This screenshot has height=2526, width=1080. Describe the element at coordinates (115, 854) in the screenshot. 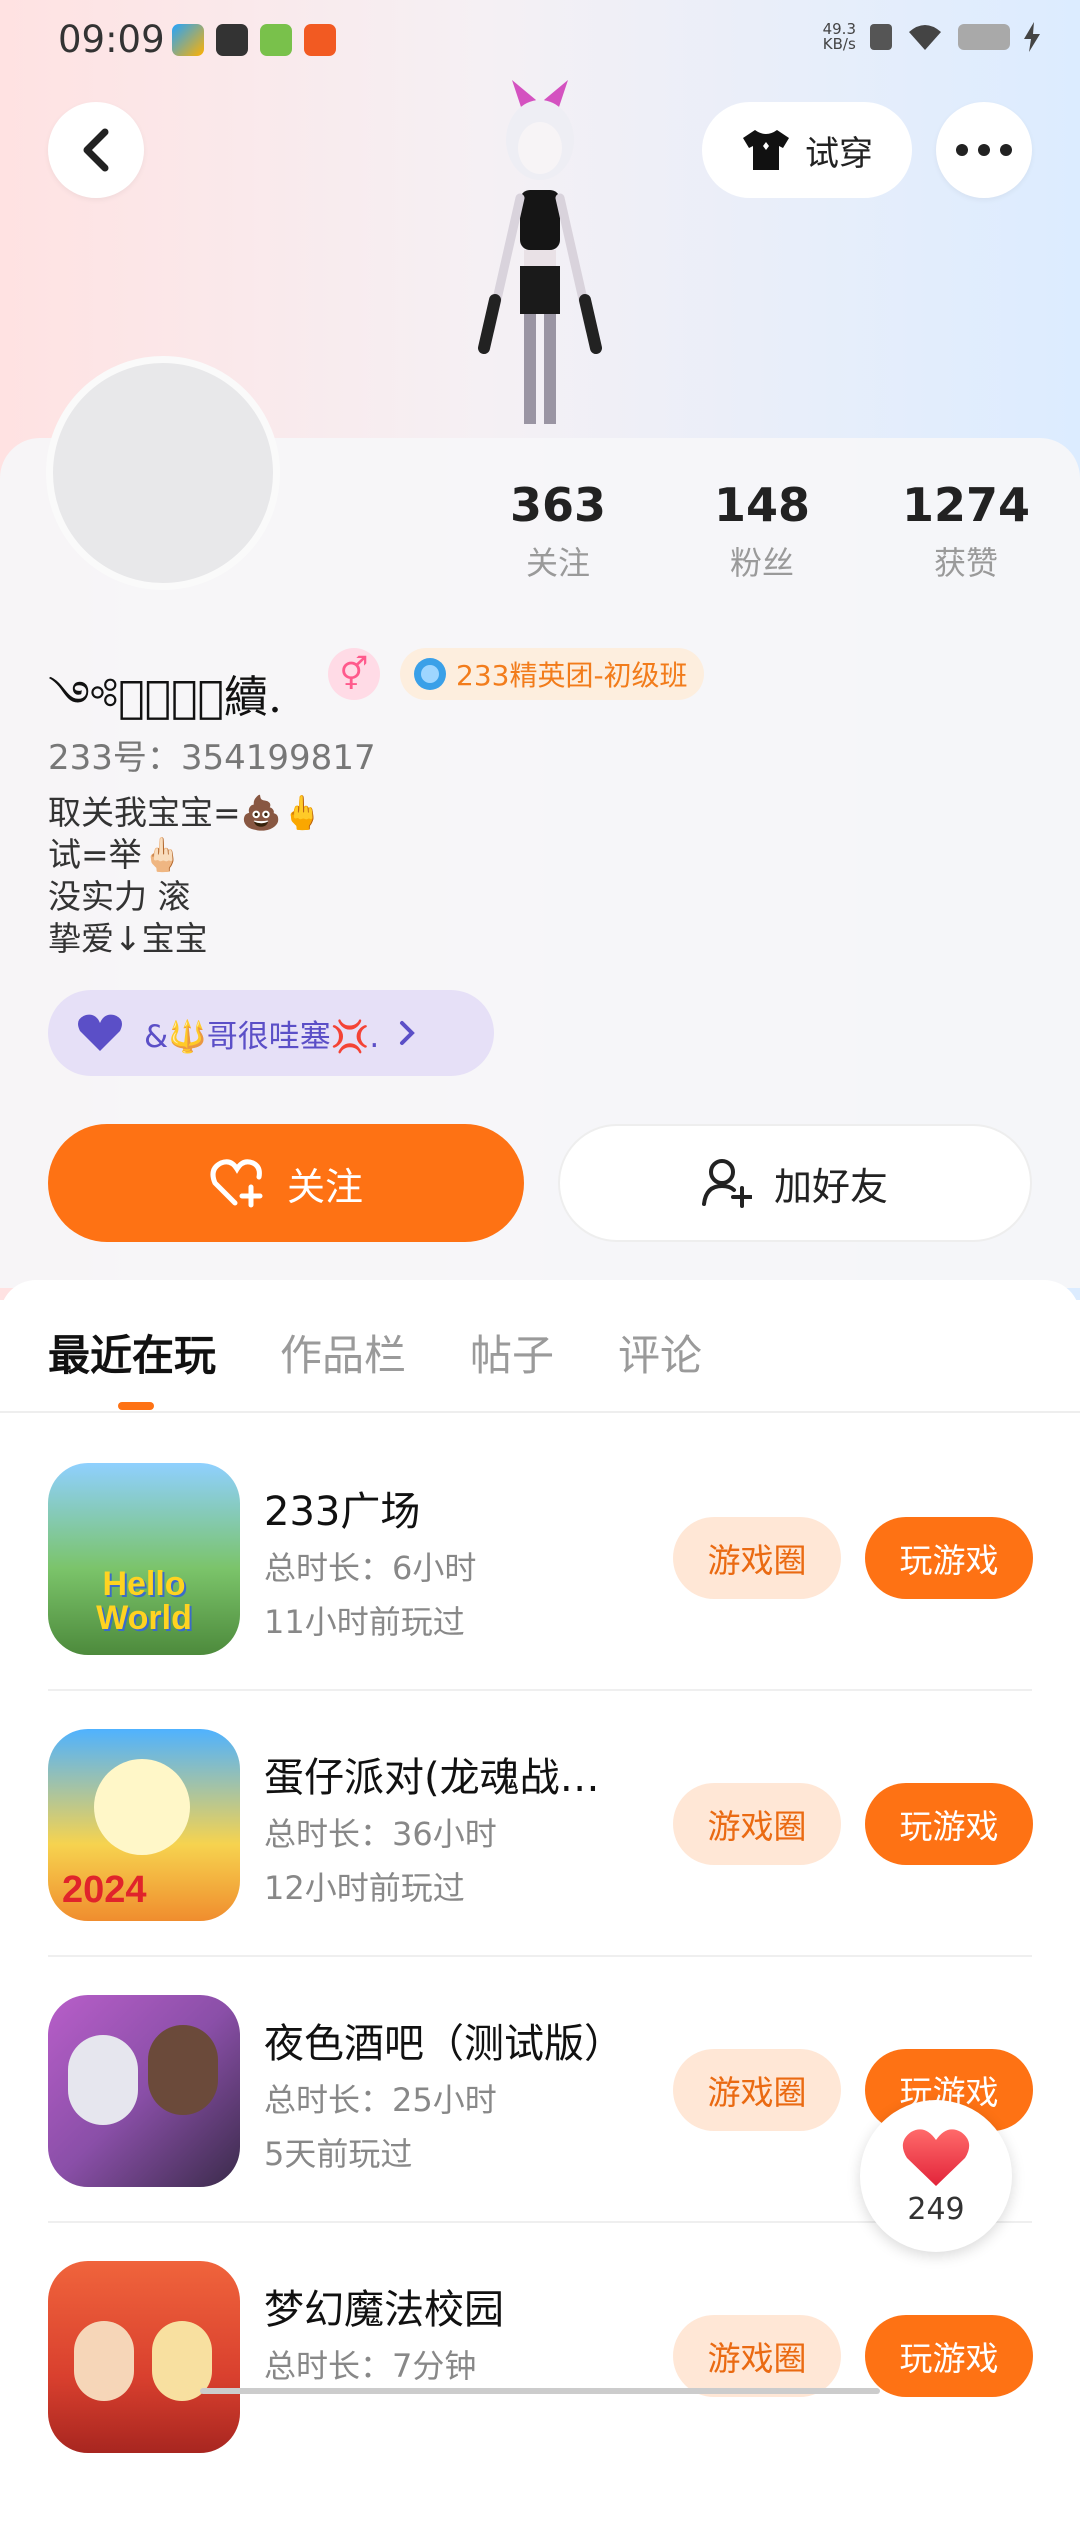

I see `bio-line: 试=举🖕🏻` at that location.